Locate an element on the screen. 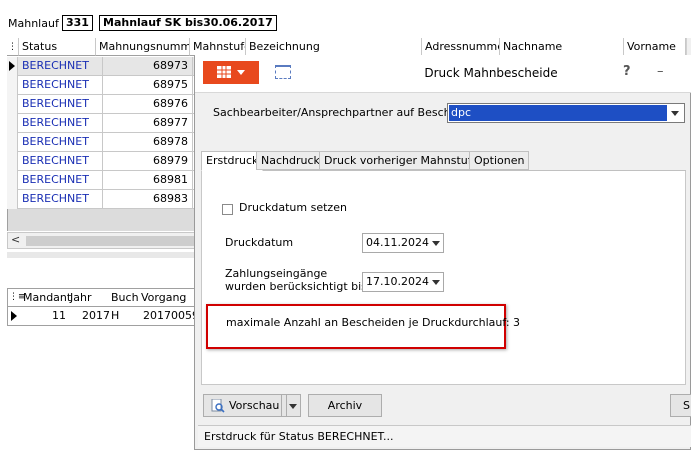 Image resolution: width=691 pixels, height=450 pixels. table-row: BERECHNET 68973 is located at coordinates (102, 66).